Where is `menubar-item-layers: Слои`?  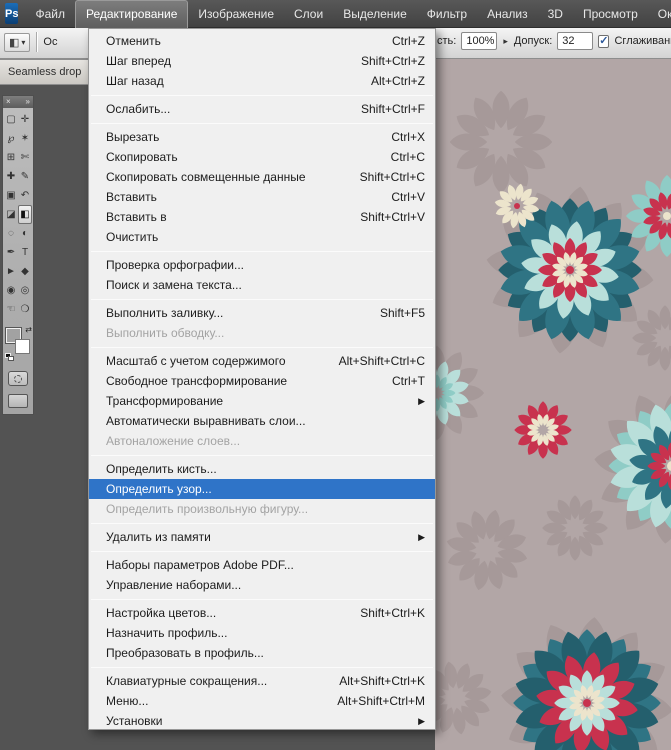
menubar-item-layers: Слои is located at coordinates (308, 14).